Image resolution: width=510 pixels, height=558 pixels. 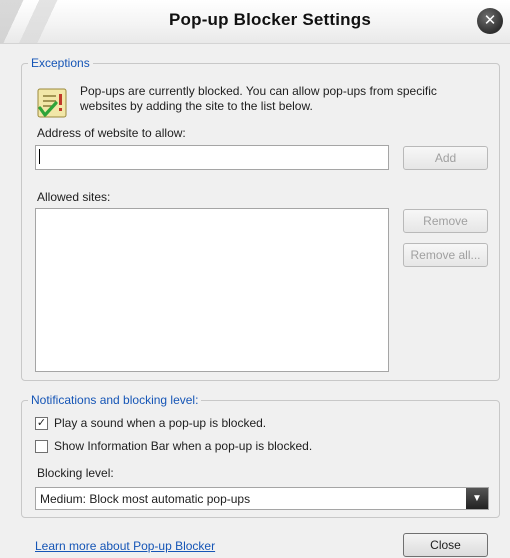 I want to click on show-info-bar-checkbox, so click(x=41, y=446).